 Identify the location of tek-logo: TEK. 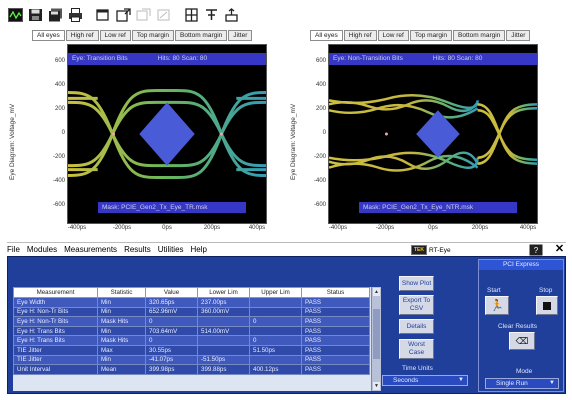
(419, 250).